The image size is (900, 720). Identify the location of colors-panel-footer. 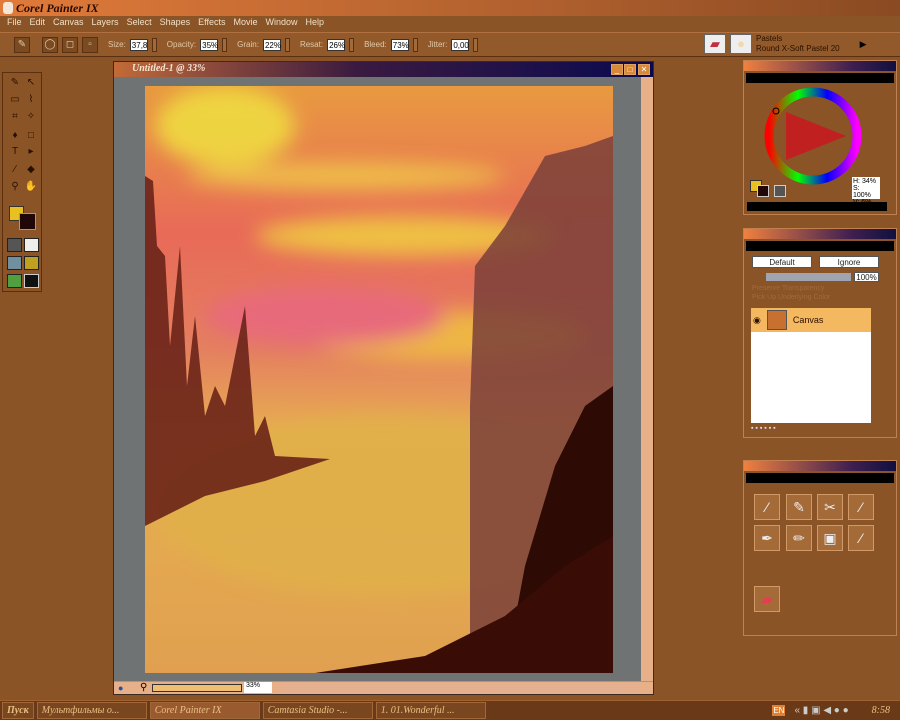
(817, 206).